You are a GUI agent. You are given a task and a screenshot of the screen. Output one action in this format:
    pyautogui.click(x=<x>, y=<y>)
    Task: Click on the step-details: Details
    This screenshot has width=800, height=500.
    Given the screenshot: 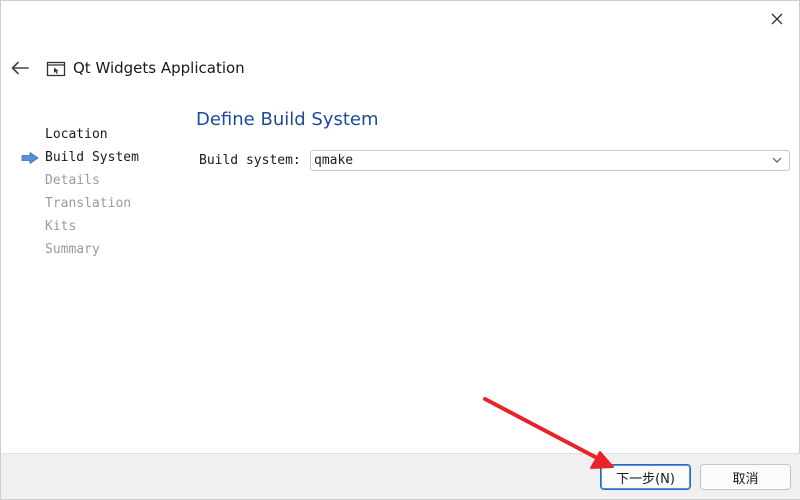 What is the action you would take?
    pyautogui.click(x=80, y=182)
    